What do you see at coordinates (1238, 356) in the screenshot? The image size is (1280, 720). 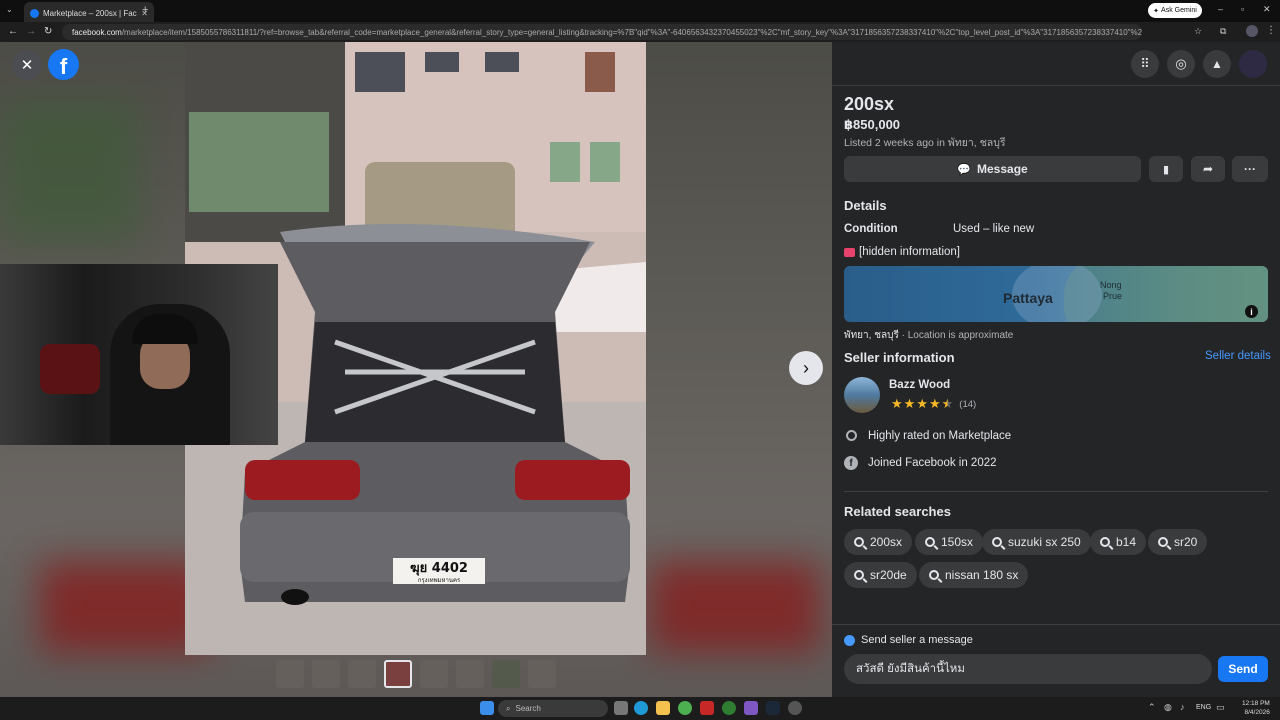 I see `seller-details-link: Seller details` at bounding box center [1238, 356].